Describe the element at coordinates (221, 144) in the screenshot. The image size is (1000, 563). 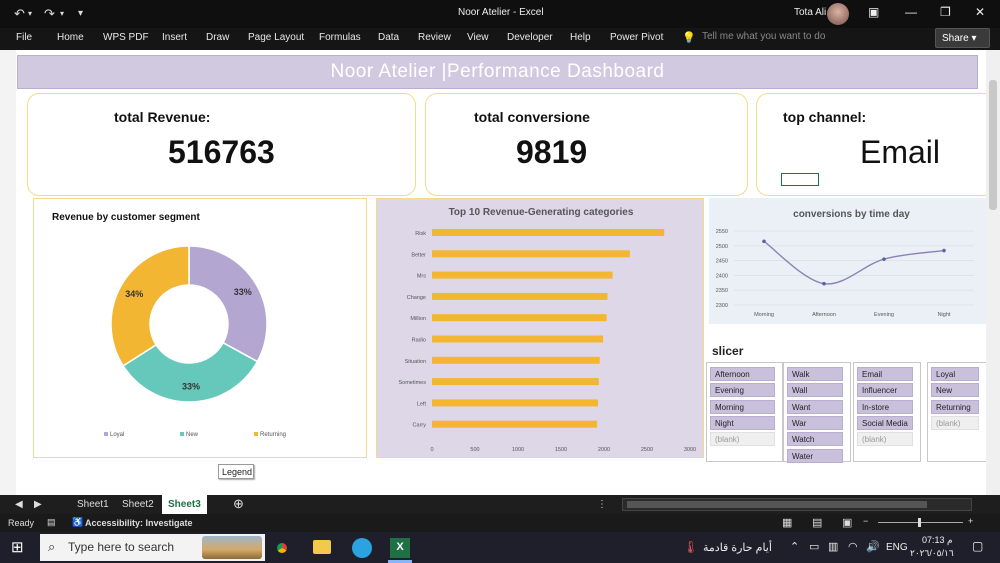
I see `kpi-total-revenue: total Revenue: 516763` at that location.